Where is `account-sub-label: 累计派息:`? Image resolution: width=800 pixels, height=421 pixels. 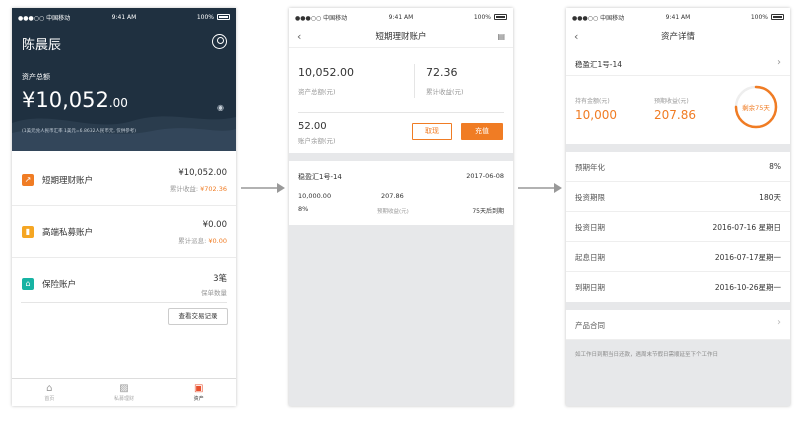 account-sub-label: 累计派息: is located at coordinates (192, 241).